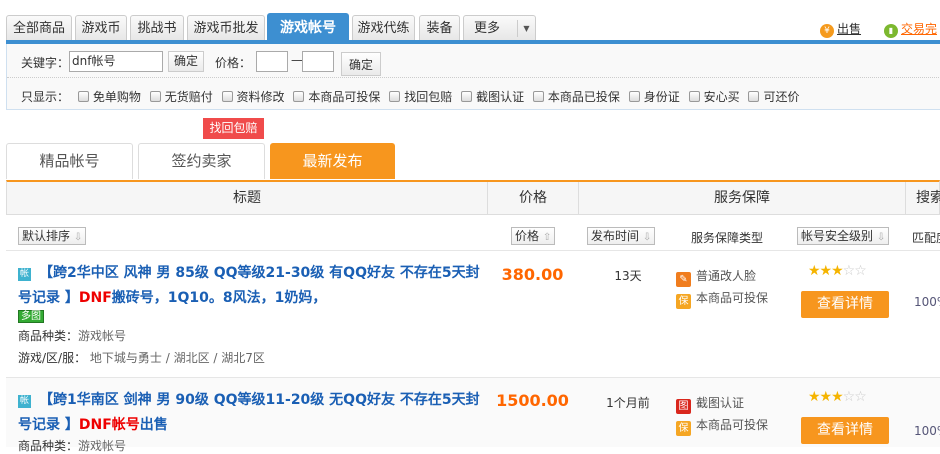  What do you see at coordinates (52, 236) in the screenshot?
I see `sort-default: 默认排序 ⇩` at bounding box center [52, 236].